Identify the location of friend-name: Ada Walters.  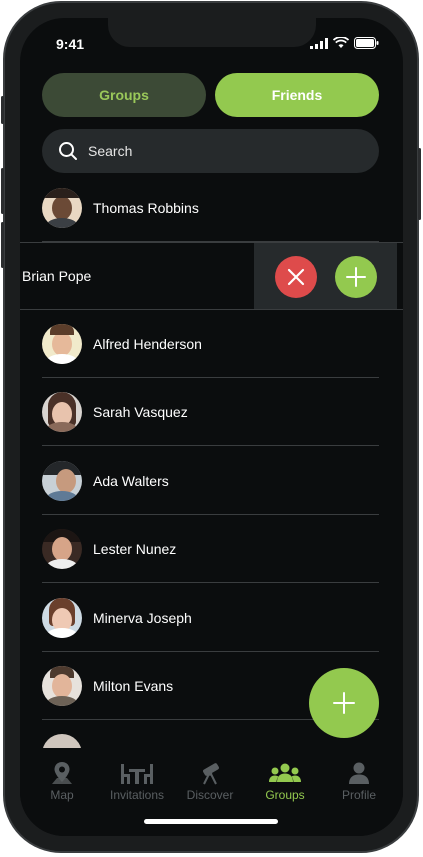
(131, 481).